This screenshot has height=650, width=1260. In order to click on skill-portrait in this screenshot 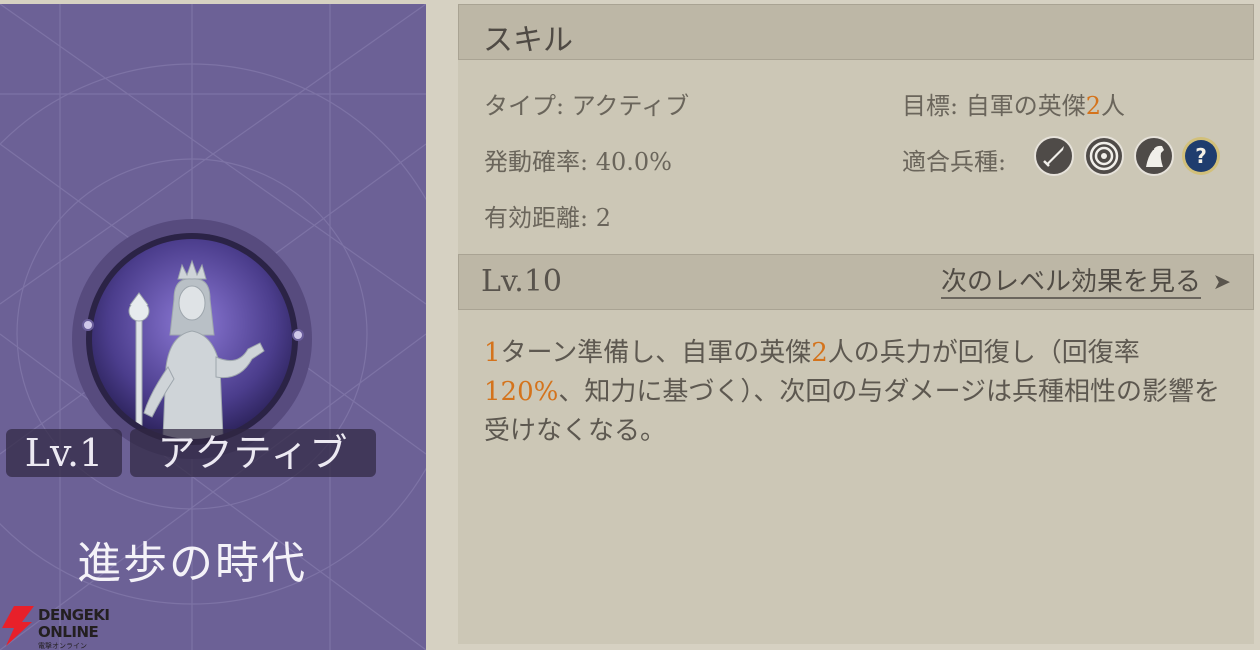, I will do `click(192, 339)`.